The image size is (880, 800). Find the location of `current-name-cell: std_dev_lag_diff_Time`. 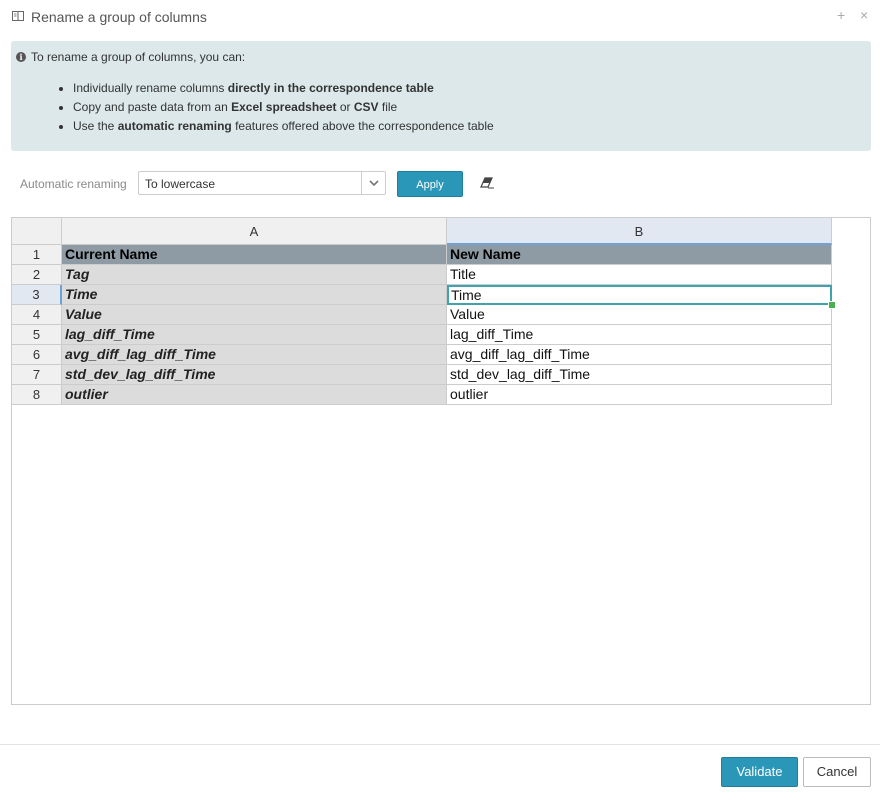

current-name-cell: std_dev_lag_diff_Time is located at coordinates (254, 375).